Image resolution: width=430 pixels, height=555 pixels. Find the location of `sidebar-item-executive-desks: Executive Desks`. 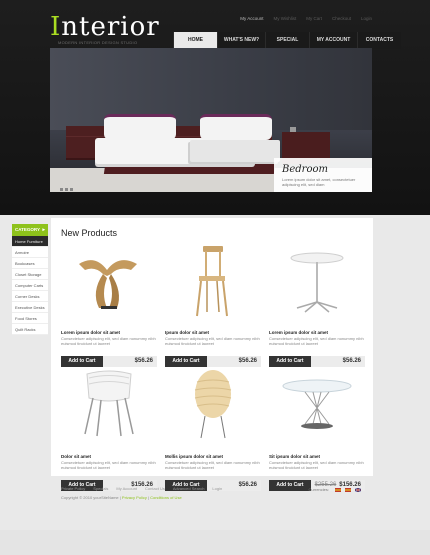

sidebar-item-executive-desks: Executive Desks is located at coordinates (30, 307).